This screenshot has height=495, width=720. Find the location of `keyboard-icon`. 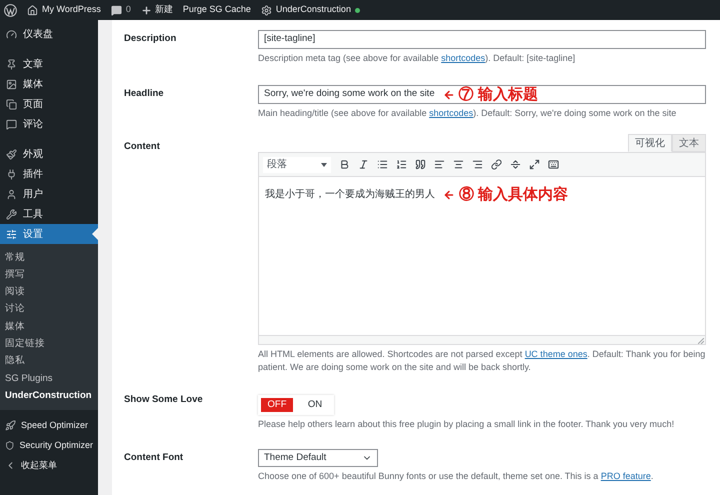

keyboard-icon is located at coordinates (553, 164).